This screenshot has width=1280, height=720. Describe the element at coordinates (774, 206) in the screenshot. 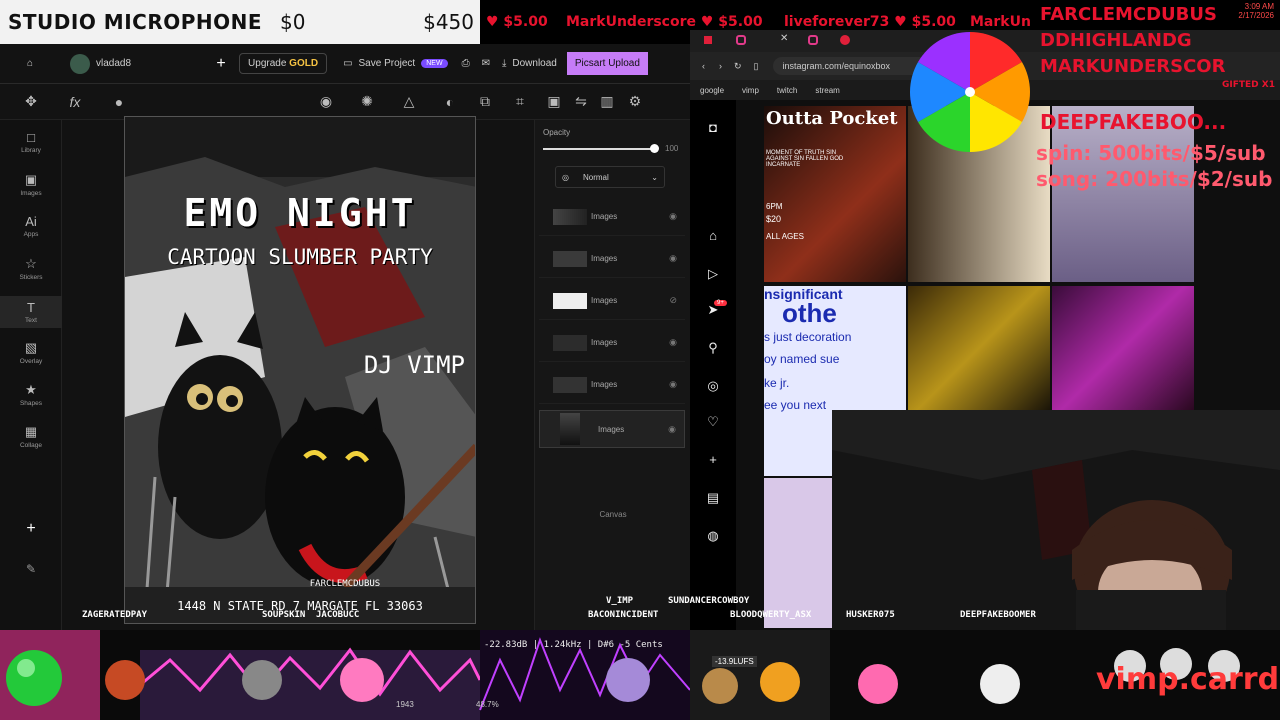

I see `post-time: 6PM` at that location.